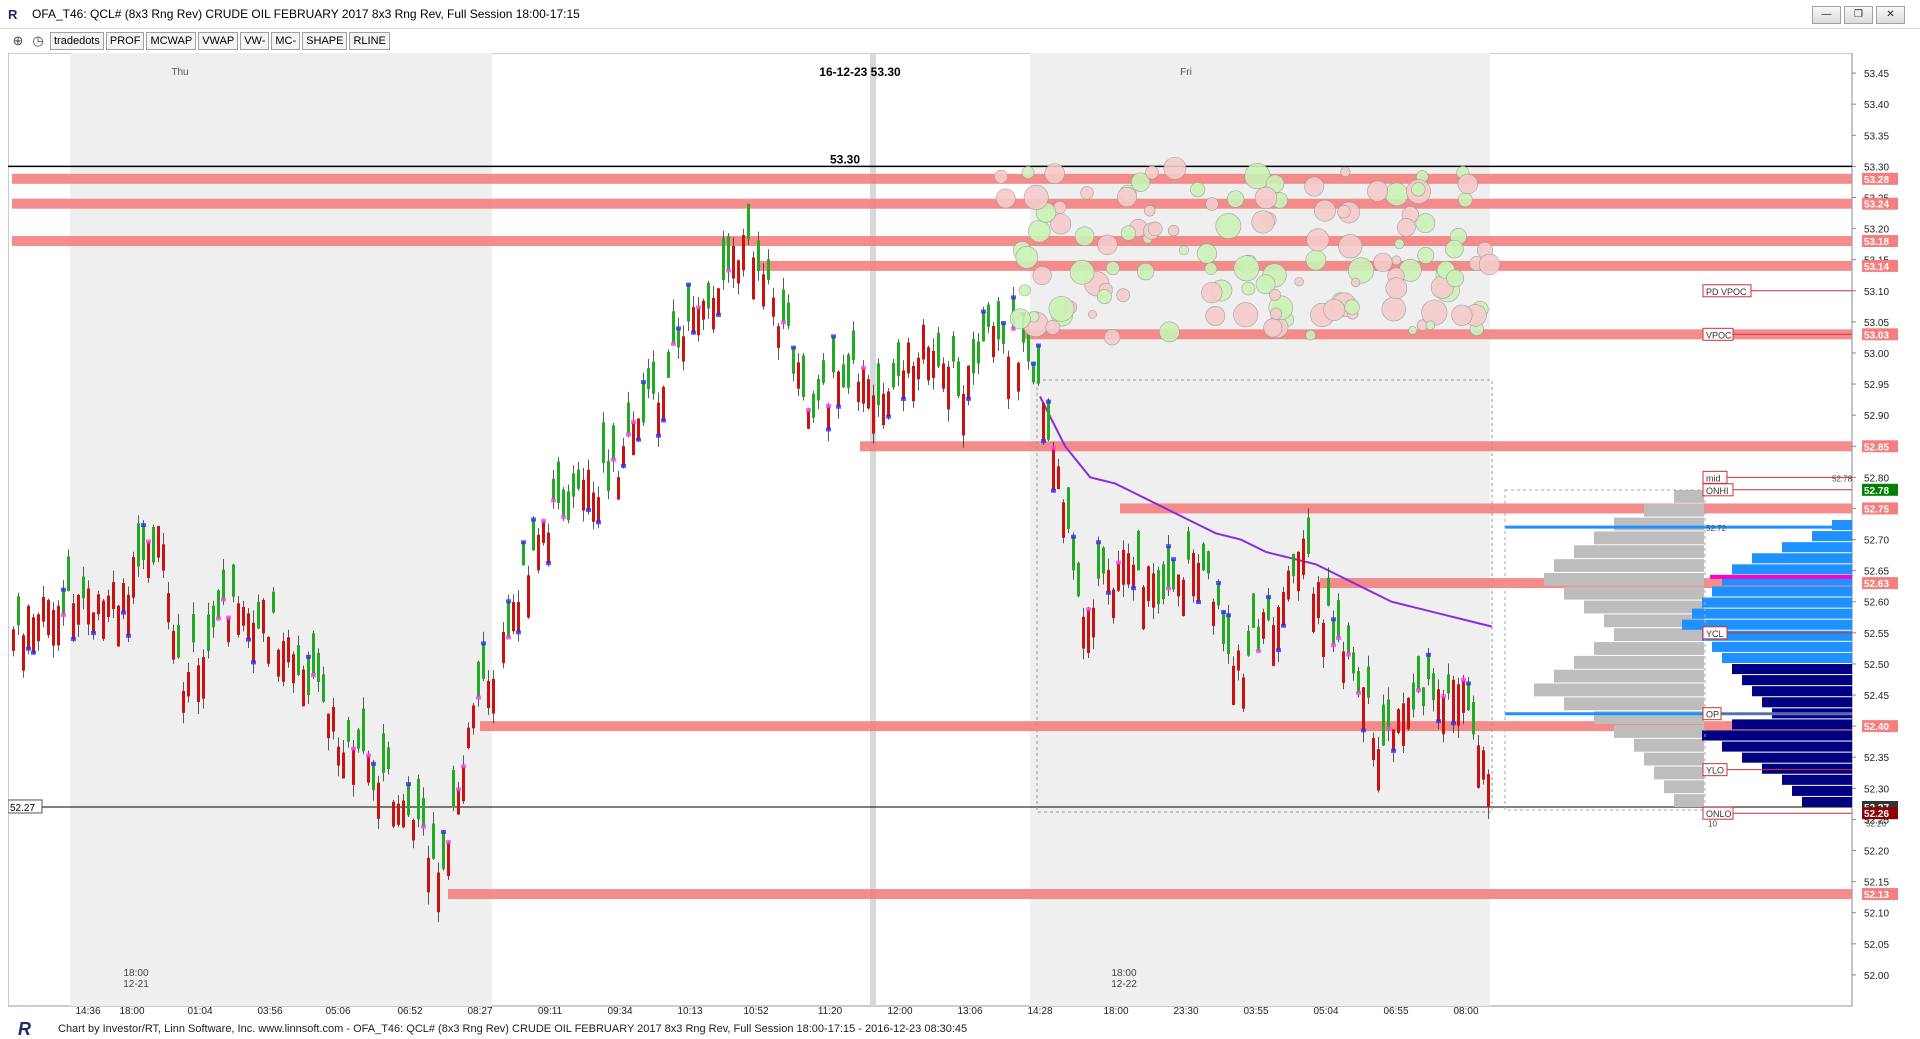 This screenshot has width=1920, height=1039. I want to click on y-tick-label: 53.10, so click(1876, 292).